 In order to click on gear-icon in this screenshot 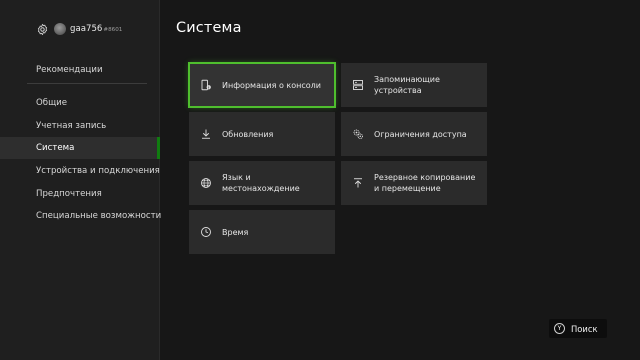, I will do `click(42, 29)`.